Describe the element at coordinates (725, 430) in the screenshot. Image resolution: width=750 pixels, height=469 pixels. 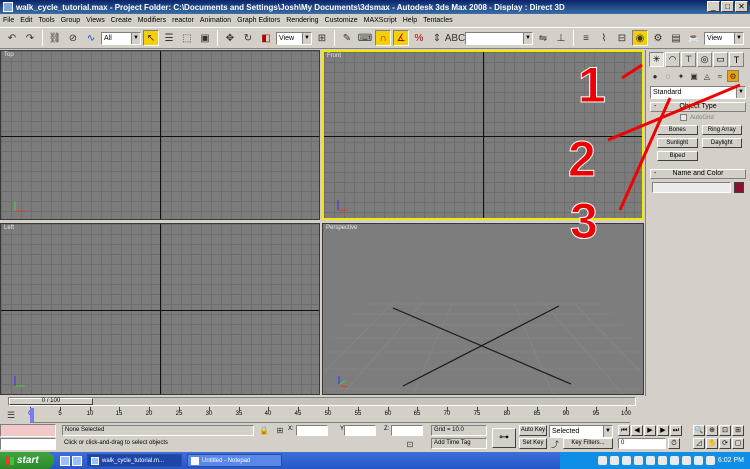
I see `zoom-extents-icon: ⊡` at that location.